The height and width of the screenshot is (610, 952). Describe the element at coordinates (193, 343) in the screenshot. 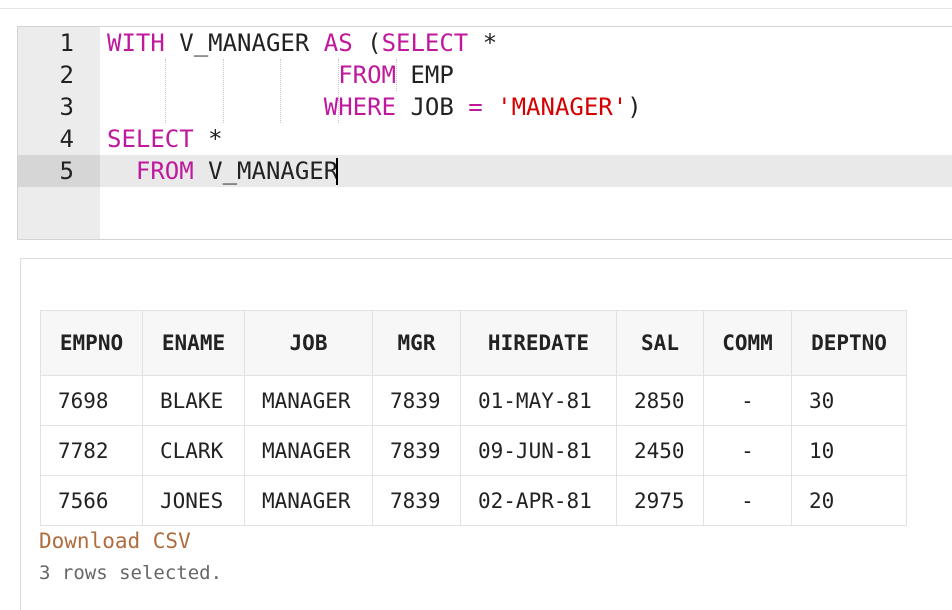

I see `column-header-ename: ENAME` at that location.